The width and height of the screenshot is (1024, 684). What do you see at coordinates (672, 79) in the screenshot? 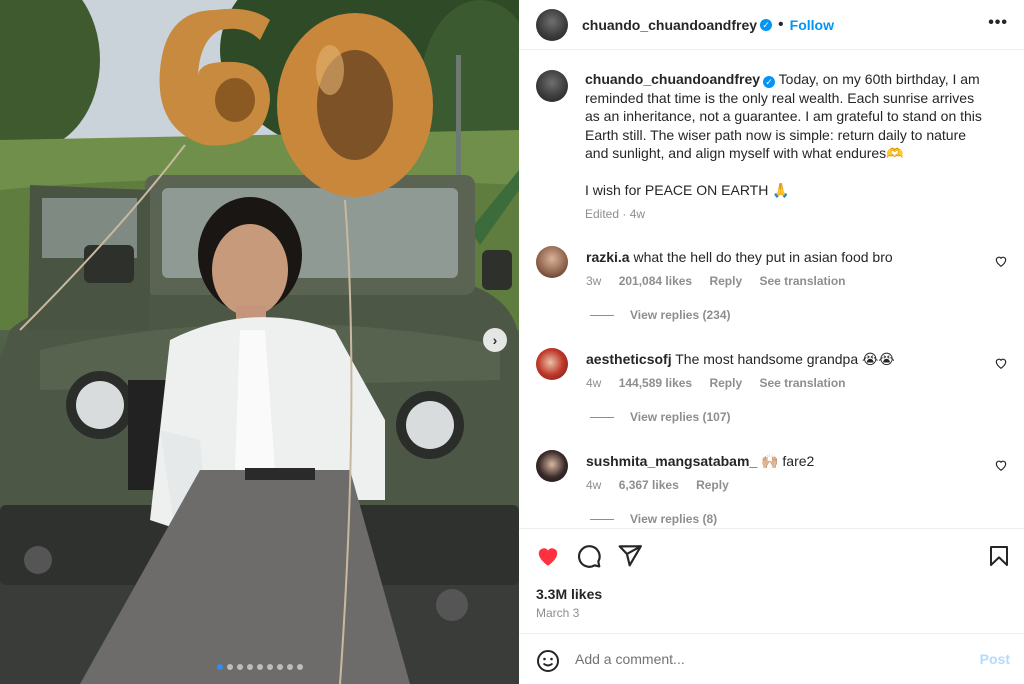
I see `caption-username: chuando_chuandoandfrey` at bounding box center [672, 79].